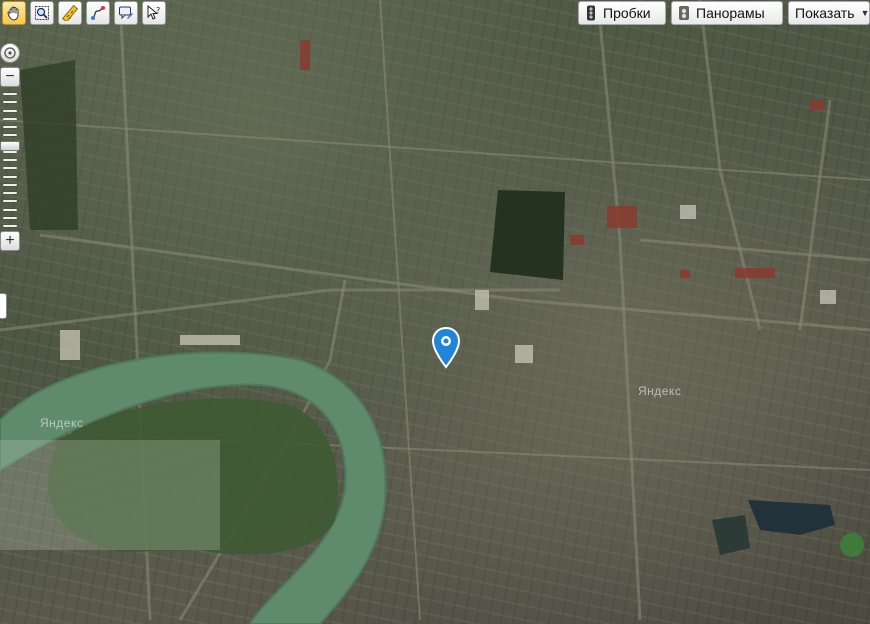 The image size is (870, 624). What do you see at coordinates (3, 306) in the screenshot?
I see `side-panel-tab` at bounding box center [3, 306].